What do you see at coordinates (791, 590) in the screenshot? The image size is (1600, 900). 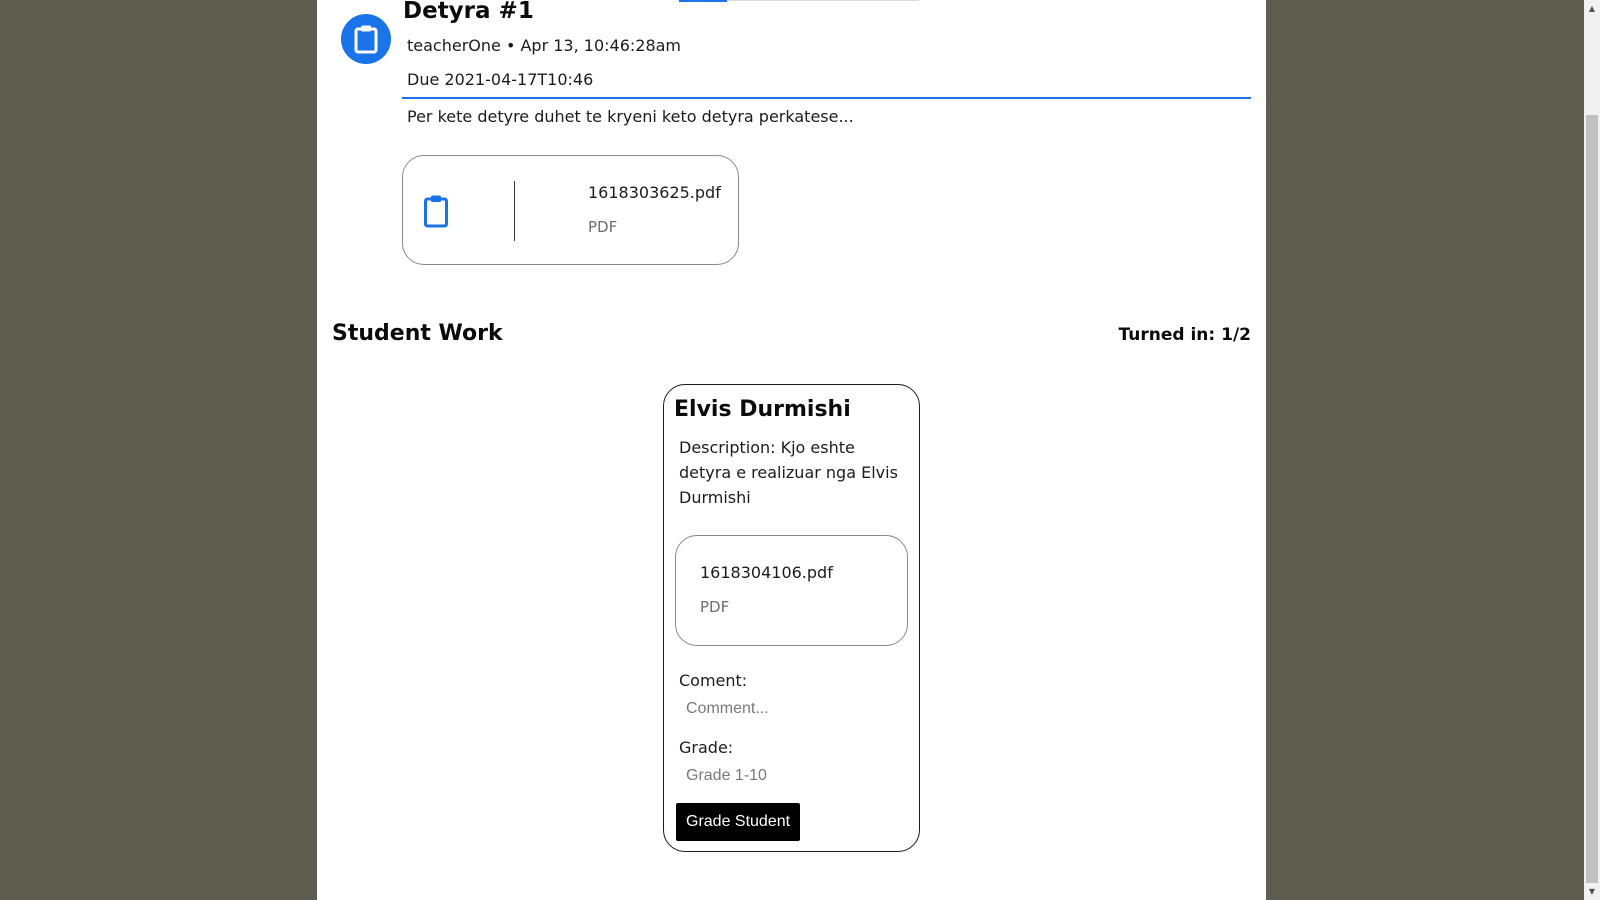 I see `submission-attachment: 1618304106.pdf PDF` at bounding box center [791, 590].